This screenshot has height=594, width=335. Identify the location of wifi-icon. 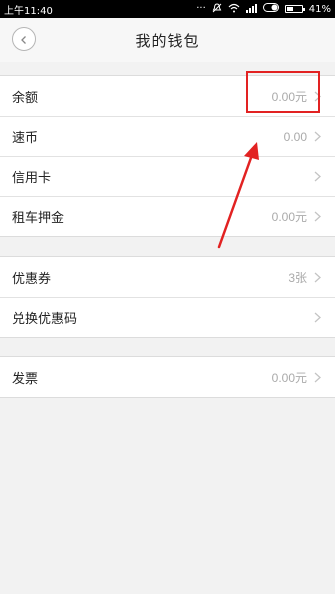
(234, 9).